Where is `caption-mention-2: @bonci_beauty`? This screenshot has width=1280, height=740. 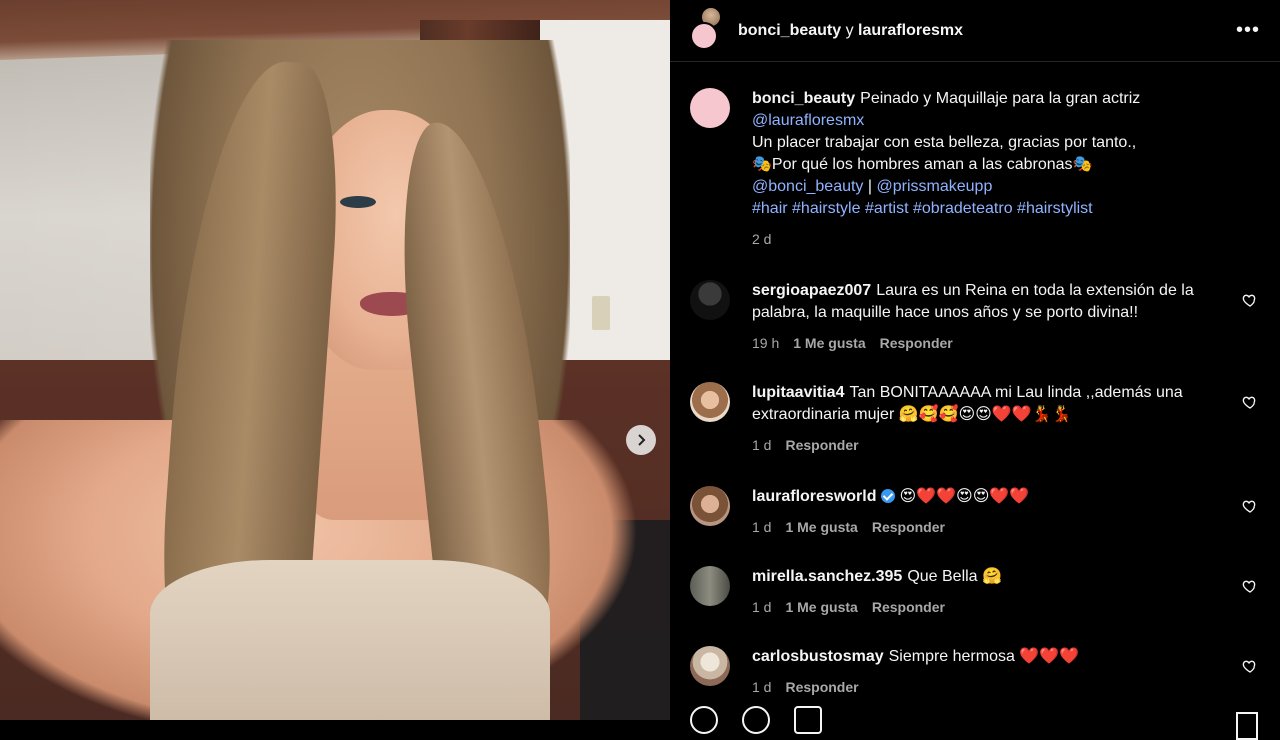
caption-mention-2: @bonci_beauty is located at coordinates (807, 186).